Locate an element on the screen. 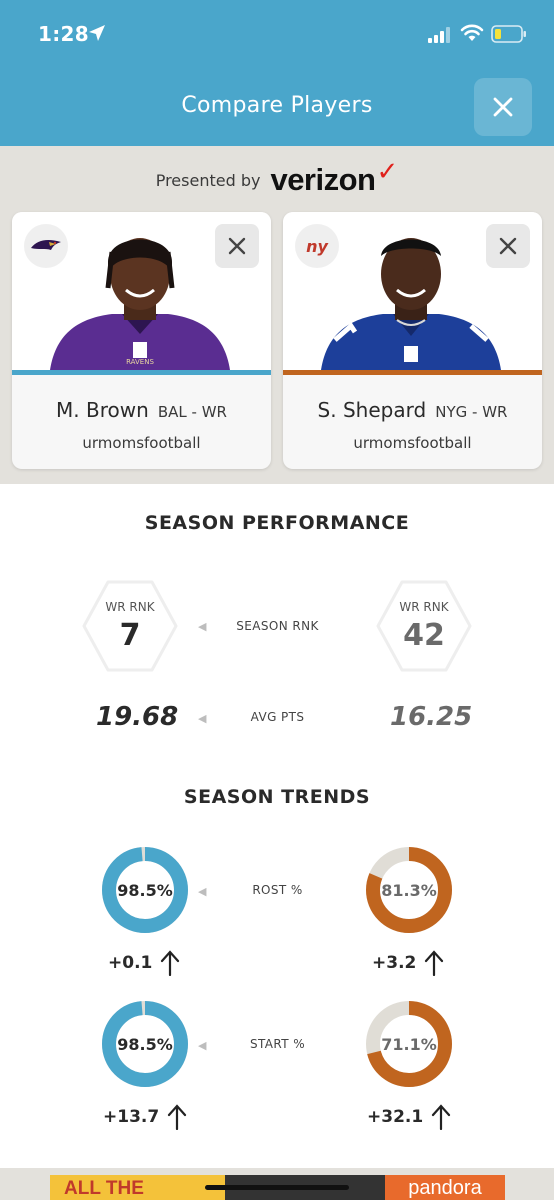 This screenshot has height=1200, width=554. player-team-position: NYG - WR is located at coordinates (471, 412).